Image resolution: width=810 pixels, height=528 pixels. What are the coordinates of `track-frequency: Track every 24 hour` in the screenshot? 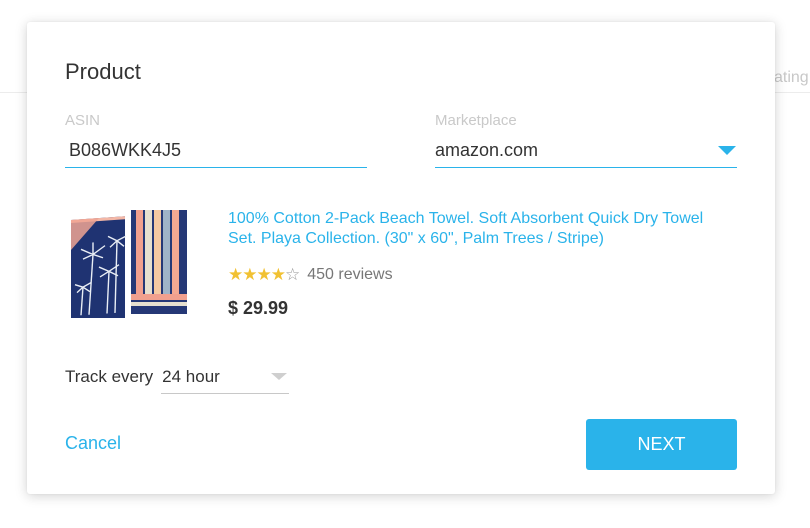 It's located at (177, 377).